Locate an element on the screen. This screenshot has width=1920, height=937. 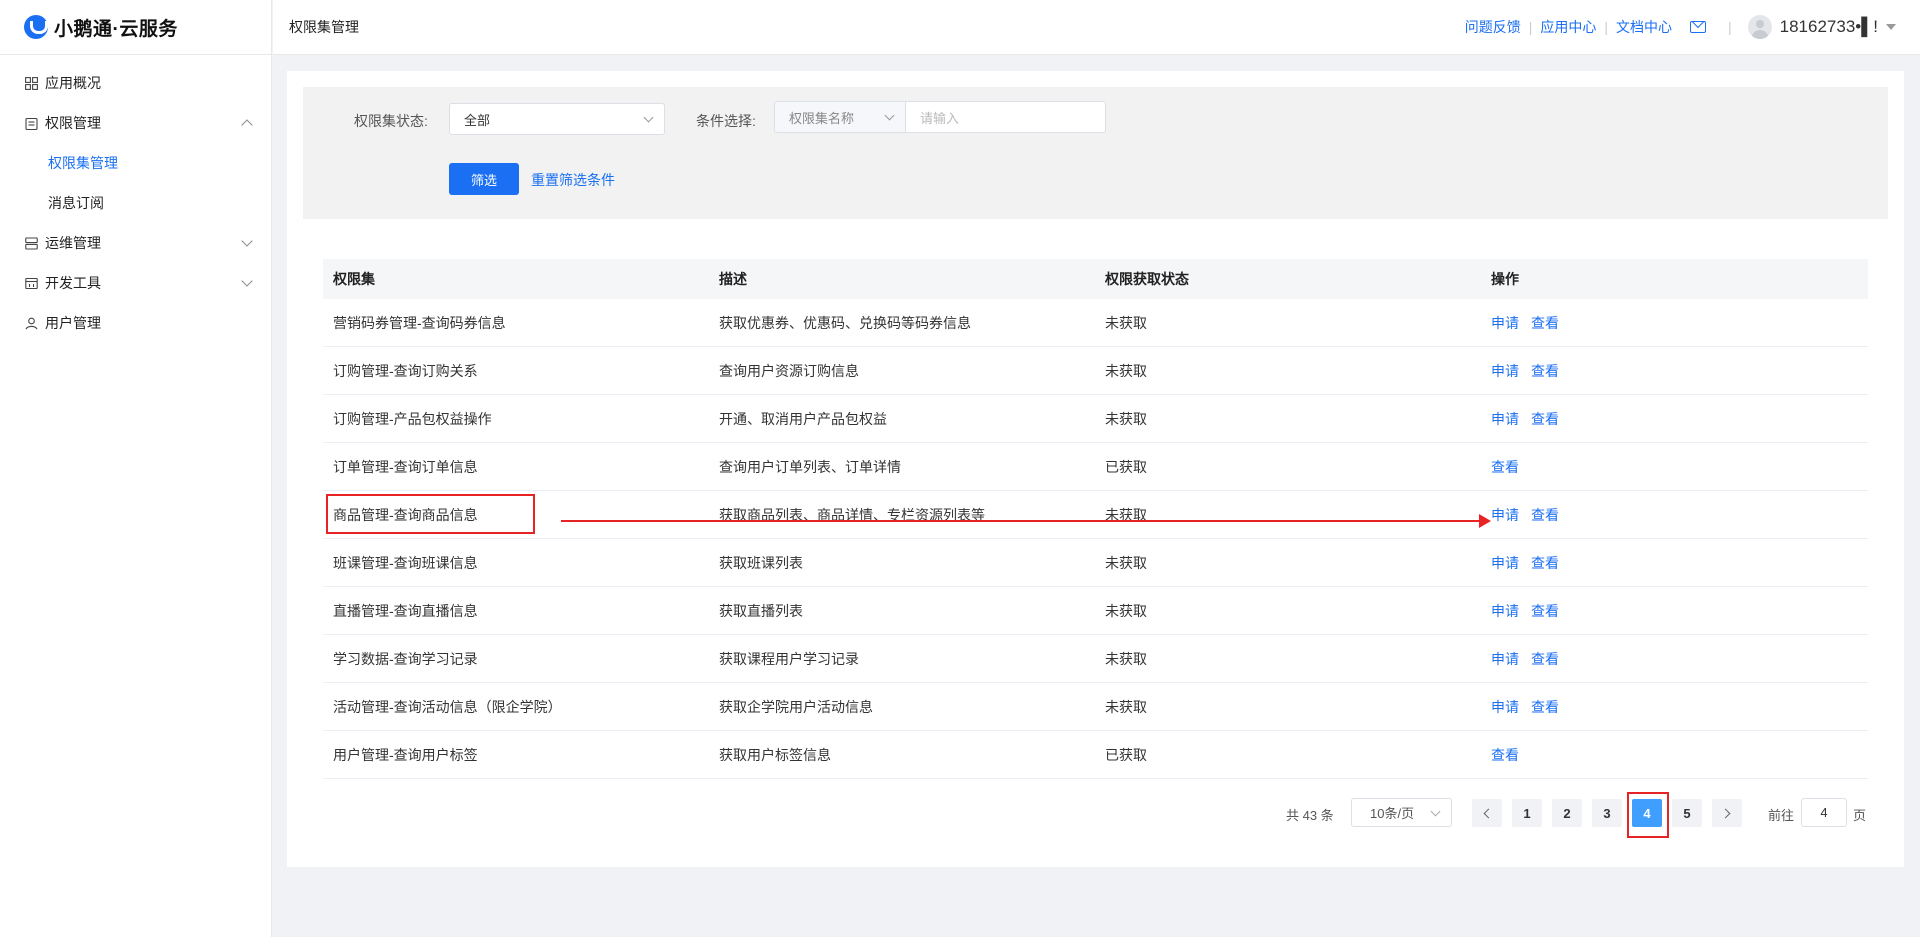
window-icon is located at coordinates (31, 283).